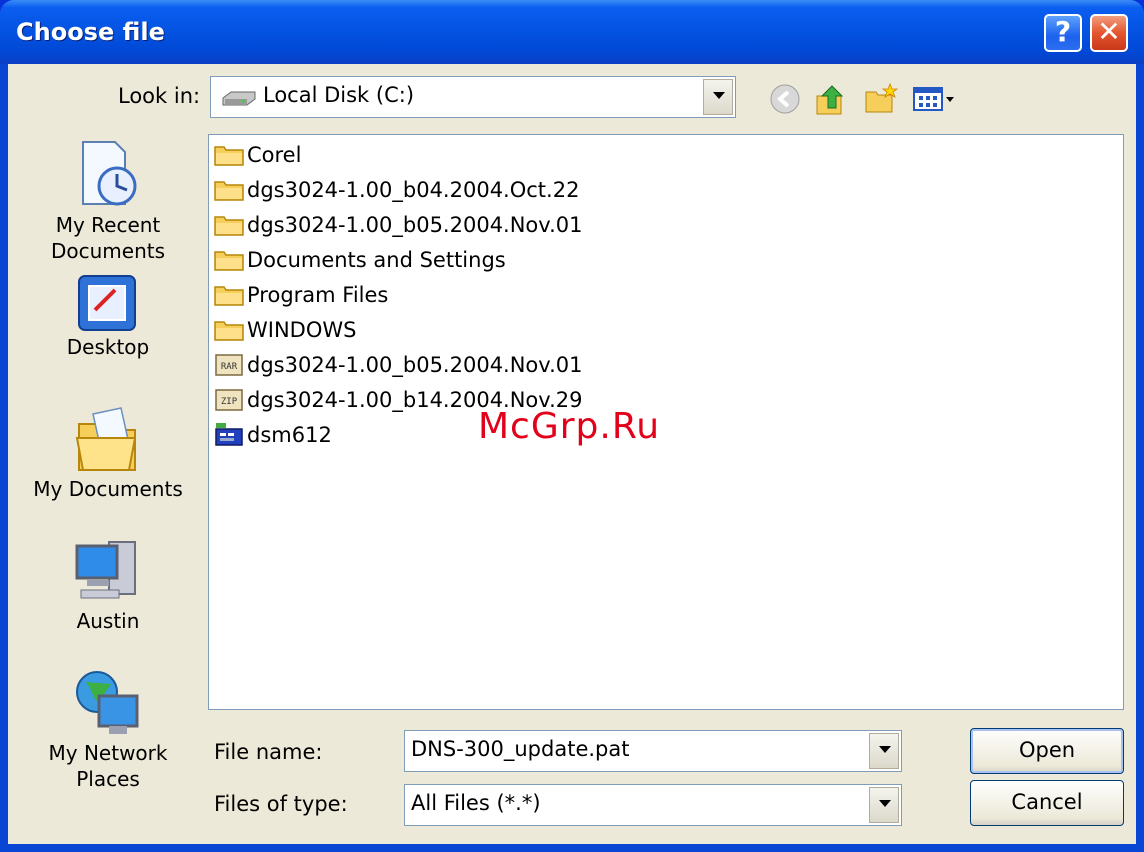 This screenshot has height=852, width=1144. Describe the element at coordinates (105, 570) in the screenshot. I see `computer-icon` at that location.